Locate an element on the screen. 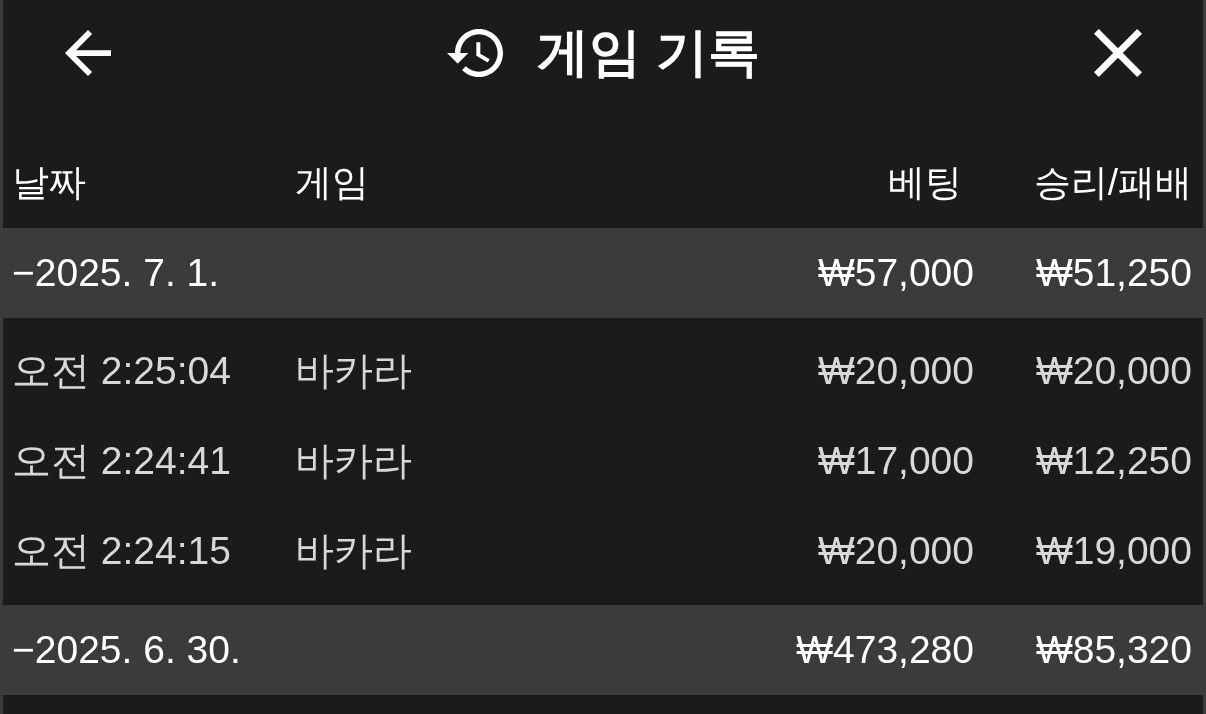 The width and height of the screenshot is (1206, 714). group-date: −2025. 7. 1. is located at coordinates (116, 273).